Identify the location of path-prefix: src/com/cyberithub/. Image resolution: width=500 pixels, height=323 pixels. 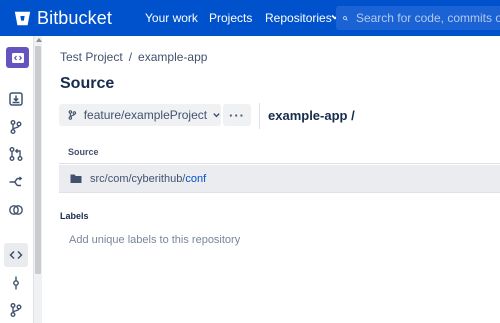
(137, 179).